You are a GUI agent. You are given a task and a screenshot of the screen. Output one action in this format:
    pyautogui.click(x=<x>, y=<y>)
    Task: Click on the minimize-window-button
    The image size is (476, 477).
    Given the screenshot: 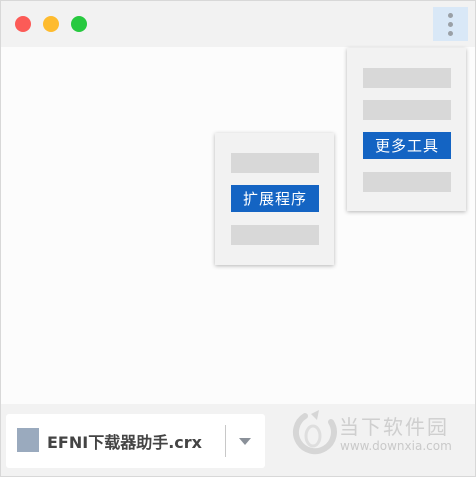 What is the action you would take?
    pyautogui.click(x=51, y=24)
    